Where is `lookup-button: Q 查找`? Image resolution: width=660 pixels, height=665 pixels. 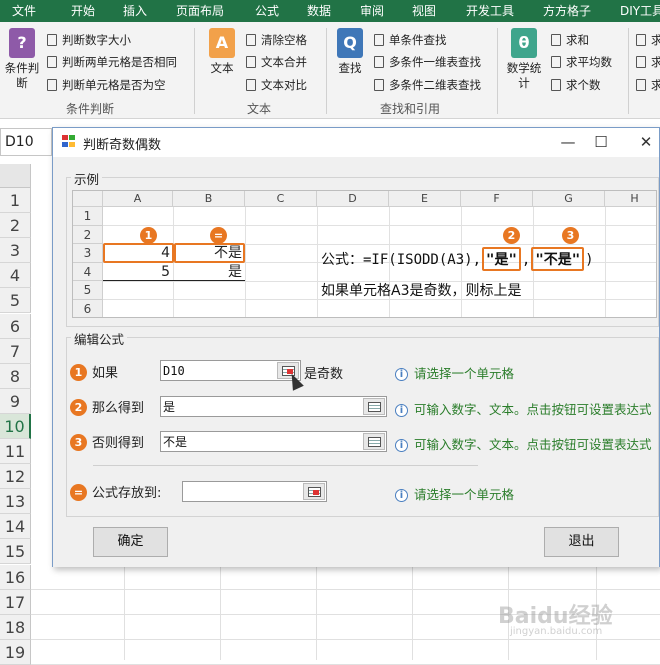
lookup-button: Q 查找 is located at coordinates (350, 52).